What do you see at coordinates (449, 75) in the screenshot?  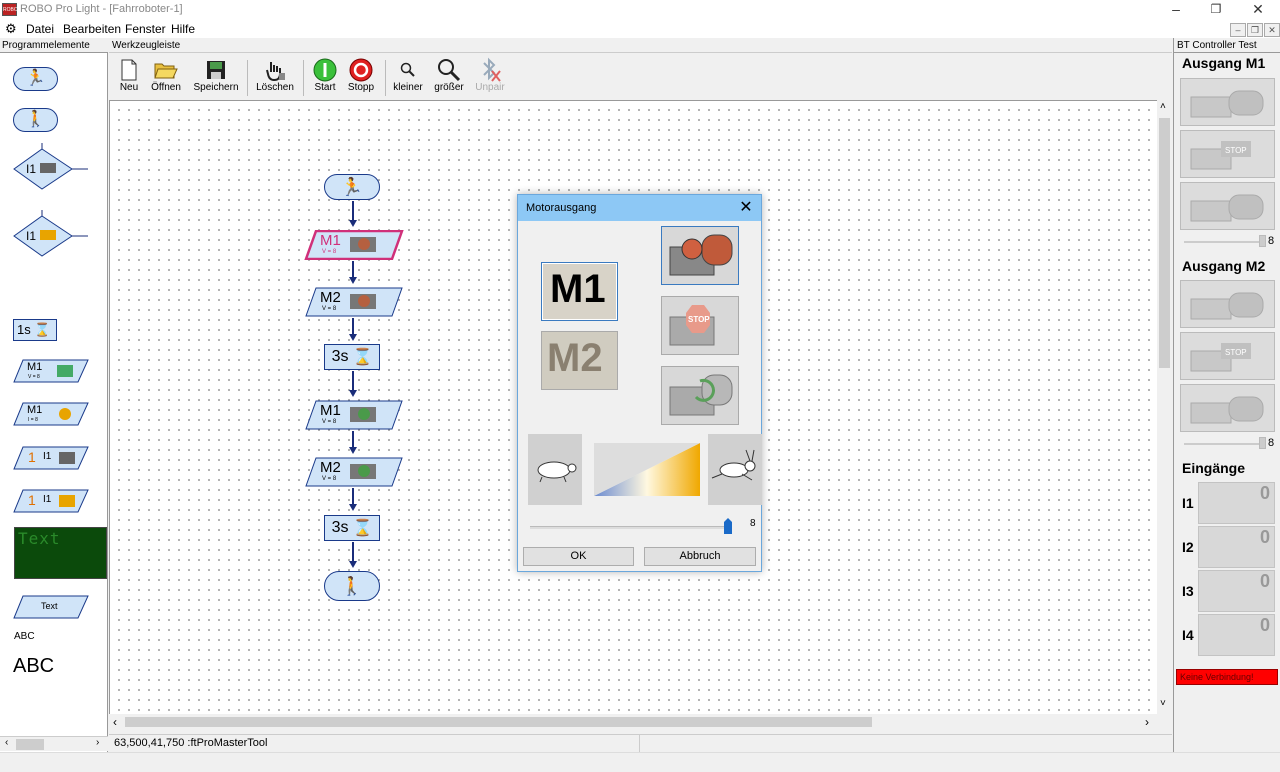 I see `zoom-in-button: größer` at bounding box center [449, 75].